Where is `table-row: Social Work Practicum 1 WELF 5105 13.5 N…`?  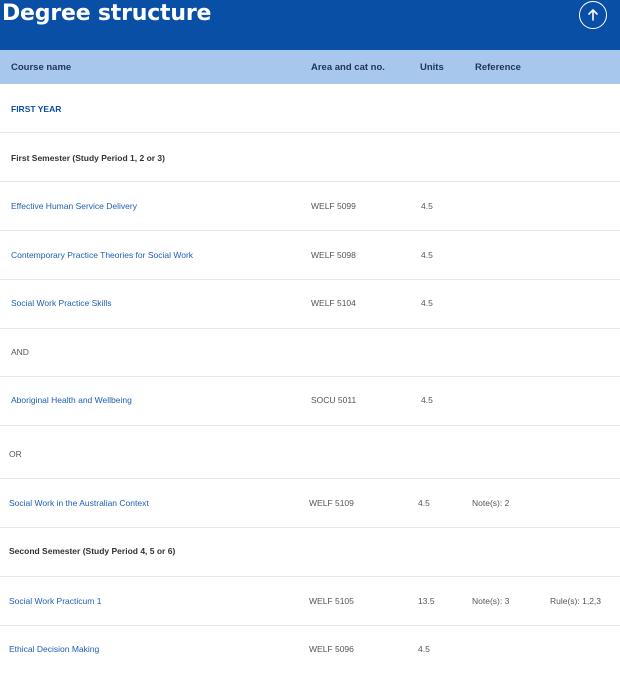 table-row: Social Work Practicum 1 WELF 5105 13.5 N… is located at coordinates (310, 601).